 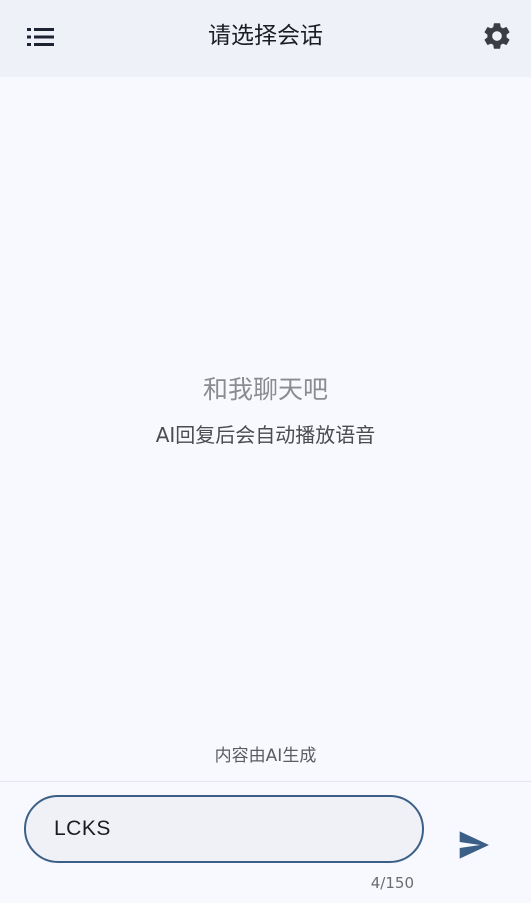 I want to click on gear-icon, so click(x=497, y=36).